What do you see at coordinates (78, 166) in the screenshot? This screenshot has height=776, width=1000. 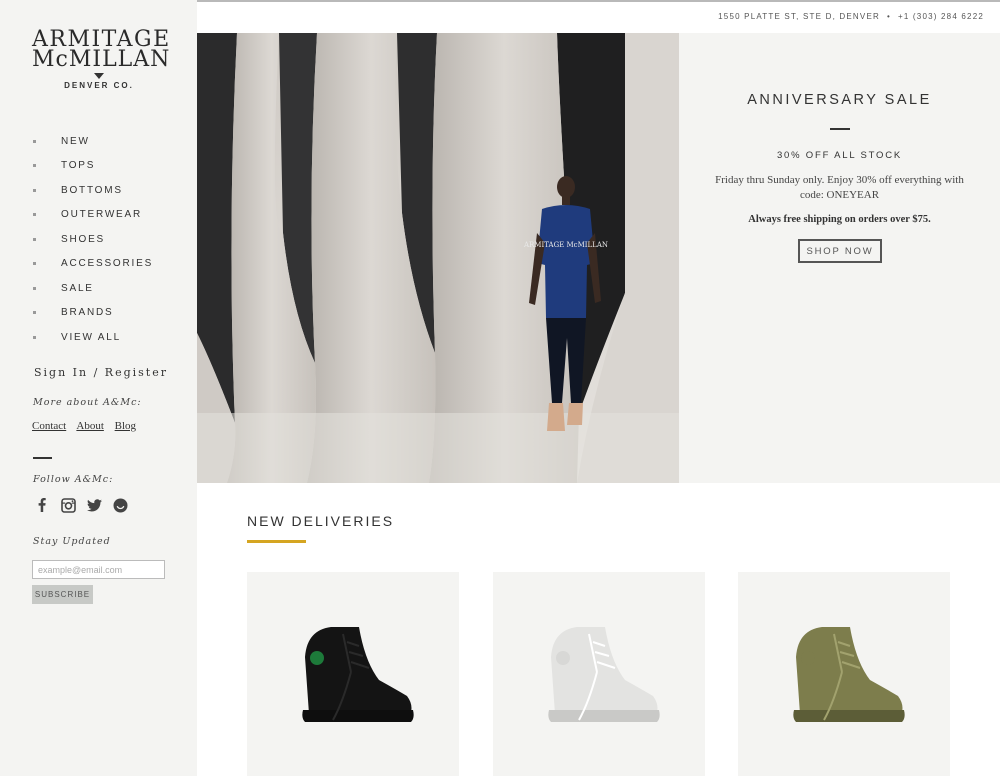 I see `nav-item-label: TOPS` at bounding box center [78, 166].